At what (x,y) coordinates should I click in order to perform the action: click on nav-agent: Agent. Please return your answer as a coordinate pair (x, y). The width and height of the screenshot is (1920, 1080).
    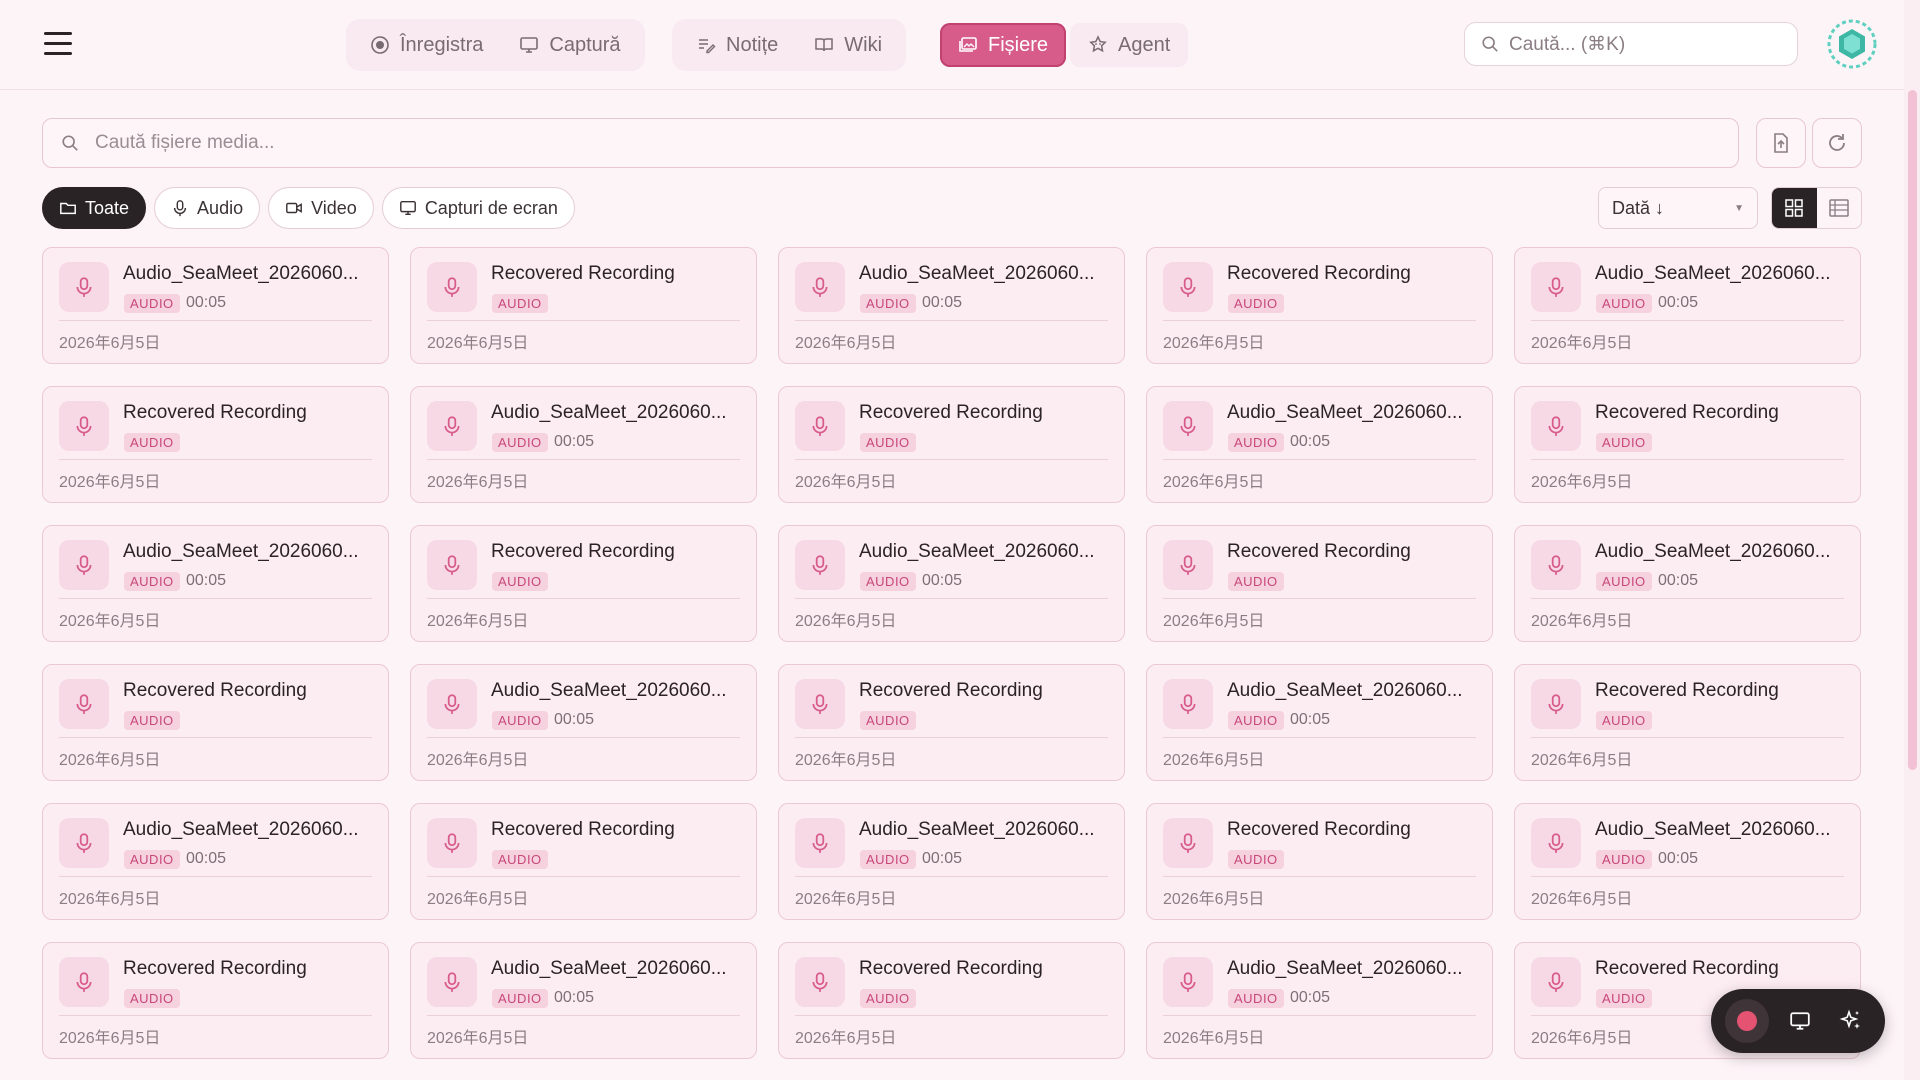
    Looking at the image, I should click on (1129, 45).